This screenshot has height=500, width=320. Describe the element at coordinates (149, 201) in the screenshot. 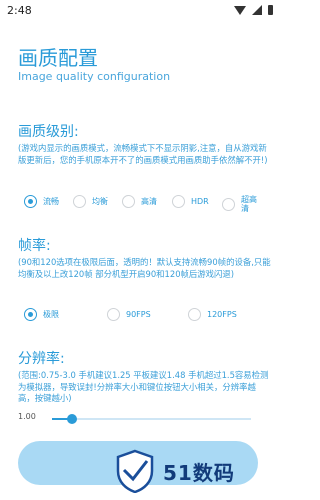

I see `option-label: 高清` at that location.